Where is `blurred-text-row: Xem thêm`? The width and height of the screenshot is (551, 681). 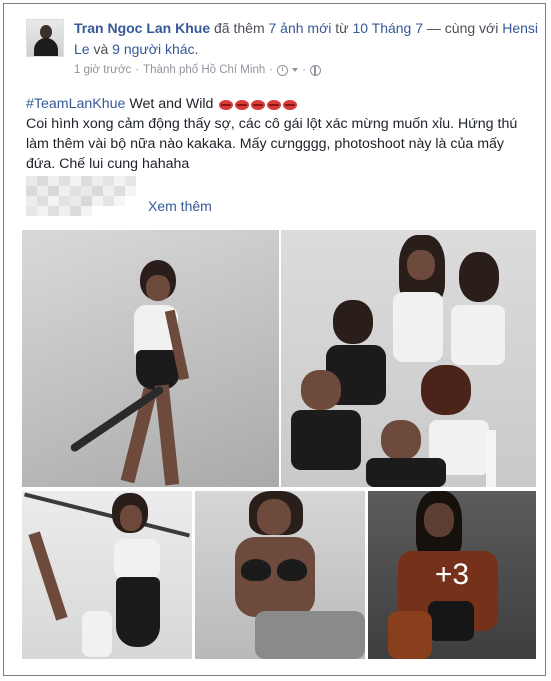 blurred-text-row: Xem thêm is located at coordinates (119, 196).